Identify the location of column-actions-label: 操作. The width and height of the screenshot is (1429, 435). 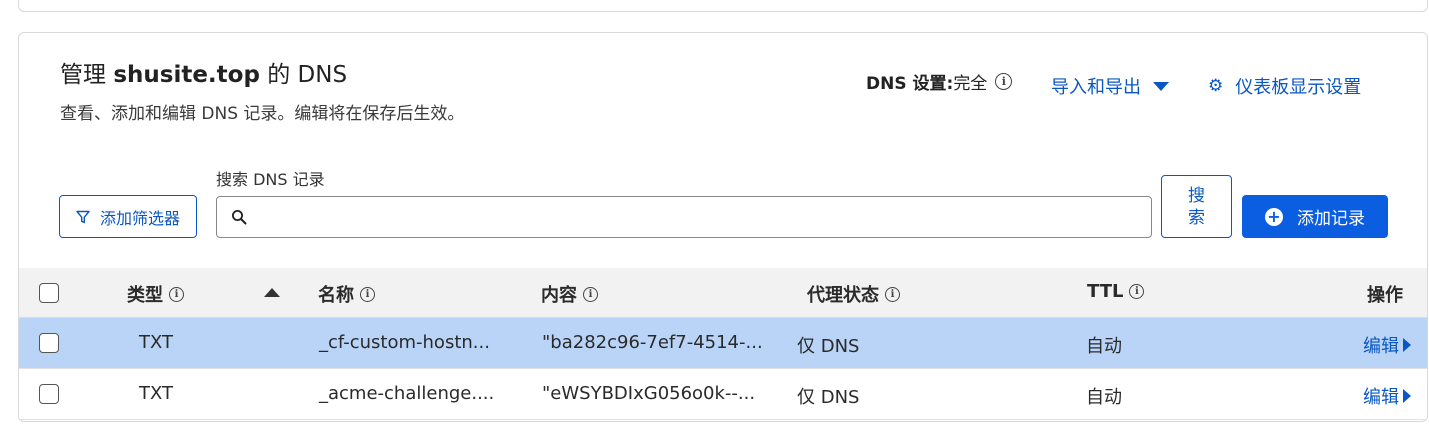
(1385, 295).